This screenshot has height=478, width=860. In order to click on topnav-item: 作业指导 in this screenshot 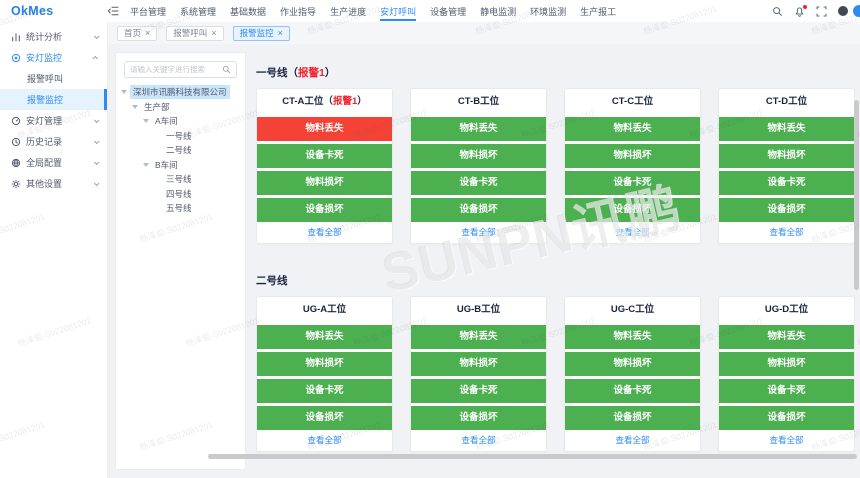, I will do `click(298, 11)`.